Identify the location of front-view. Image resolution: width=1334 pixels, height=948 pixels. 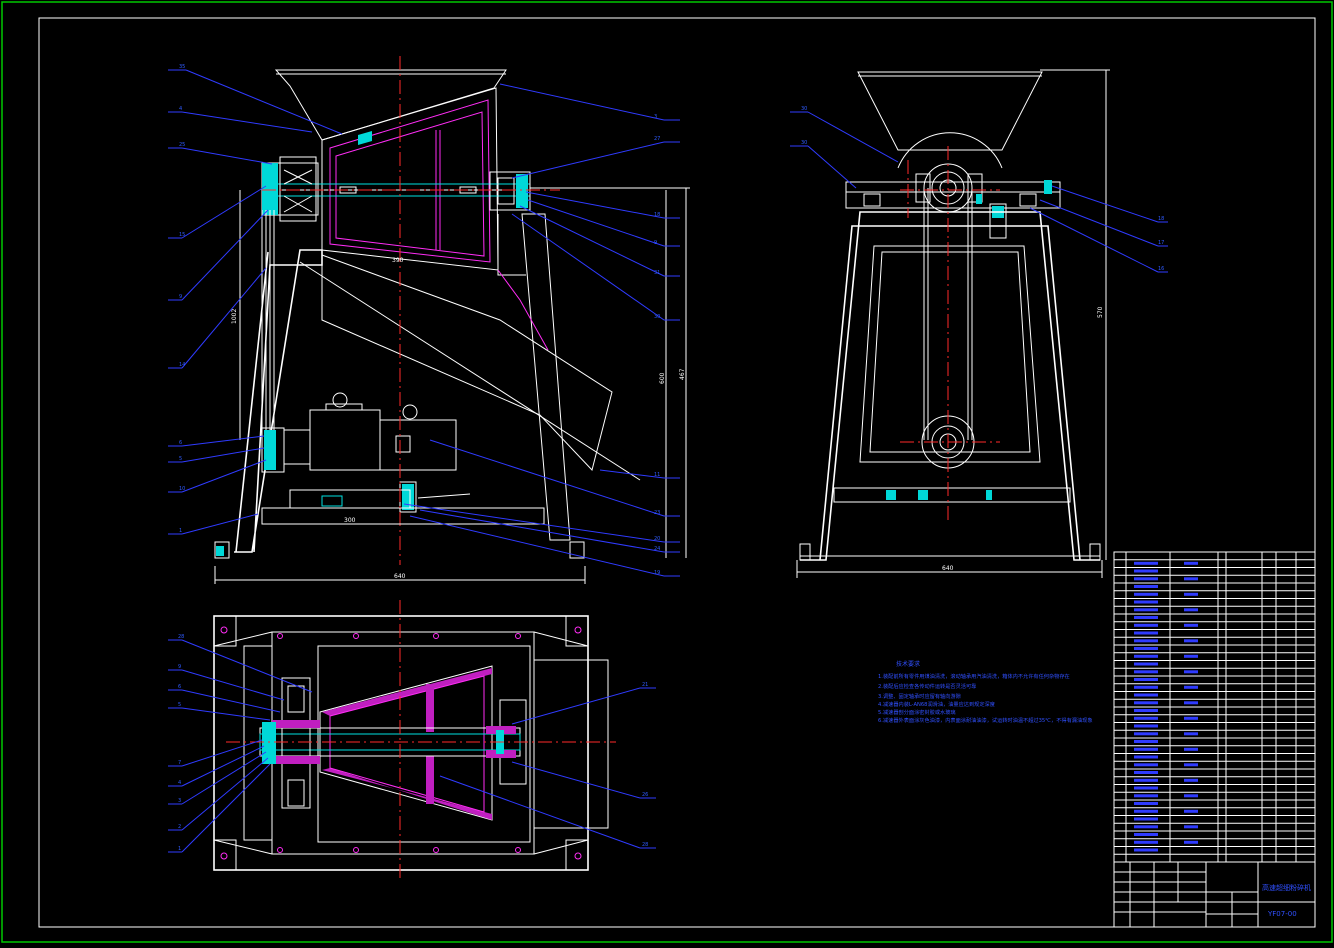
(953, 323).